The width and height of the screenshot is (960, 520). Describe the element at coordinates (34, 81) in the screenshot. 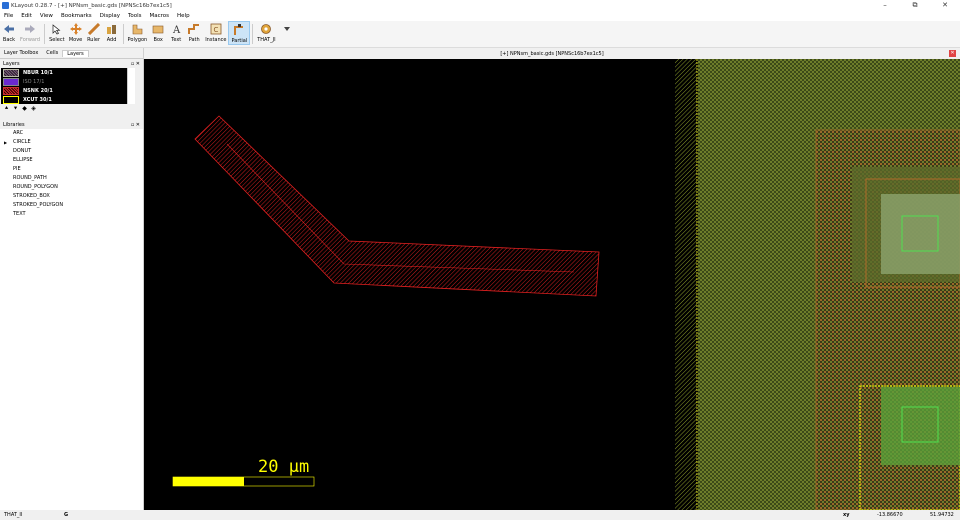

I see `layer-name: ISO 17/1` at that location.